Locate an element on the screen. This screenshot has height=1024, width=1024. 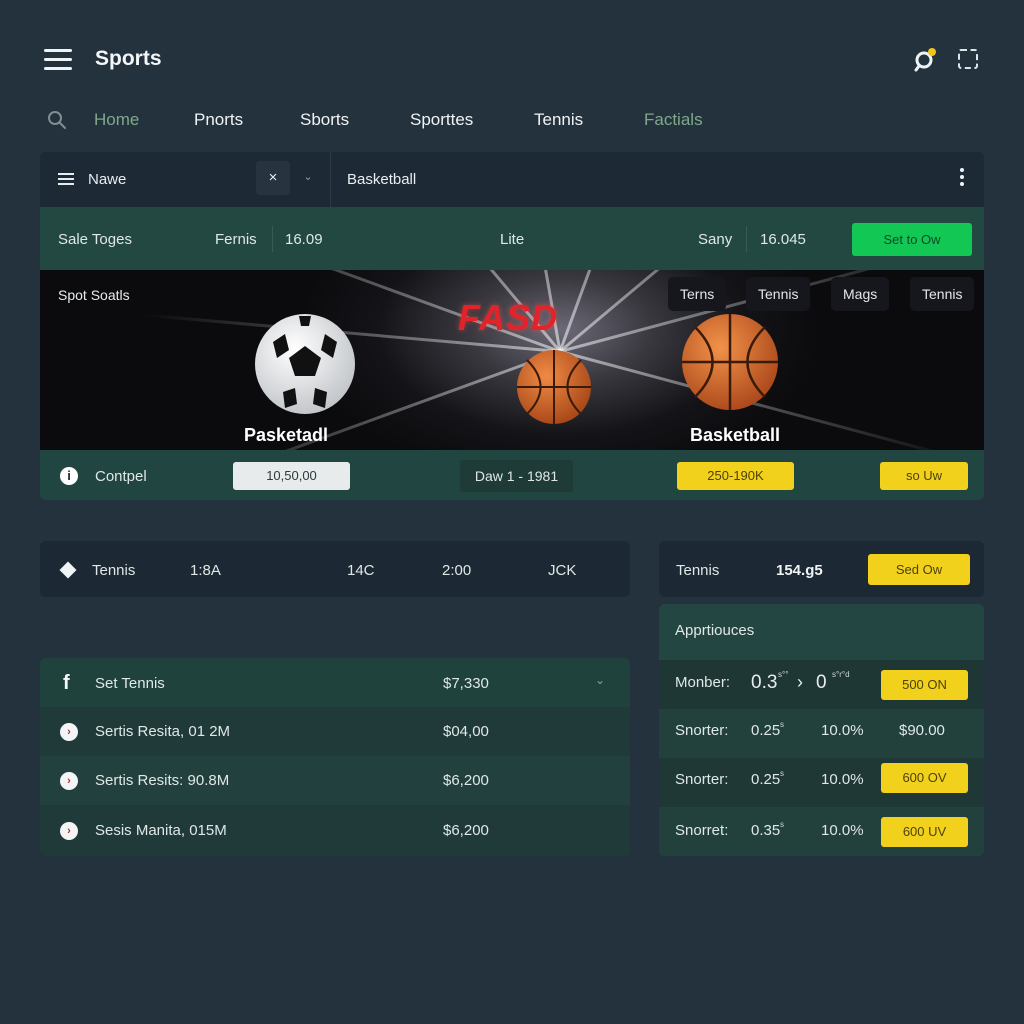
sale-value-2: 16.045 is located at coordinates (783, 239).